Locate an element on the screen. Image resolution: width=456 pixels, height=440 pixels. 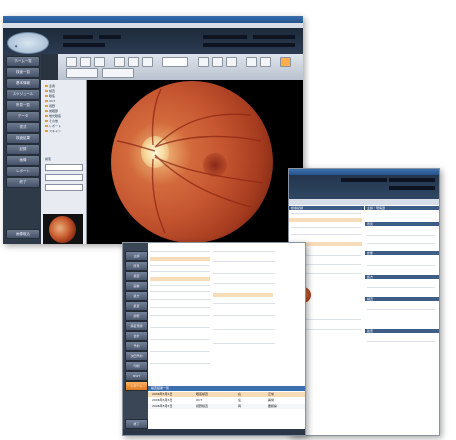
annotate-icon is located at coordinates (265, 62).